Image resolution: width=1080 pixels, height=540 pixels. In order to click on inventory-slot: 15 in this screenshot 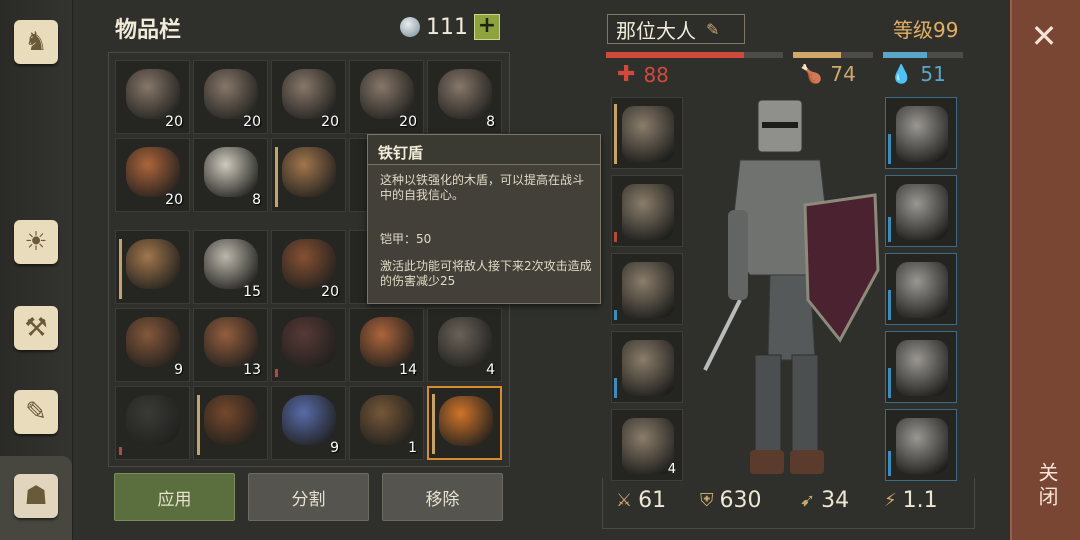, I will do `click(230, 267)`.